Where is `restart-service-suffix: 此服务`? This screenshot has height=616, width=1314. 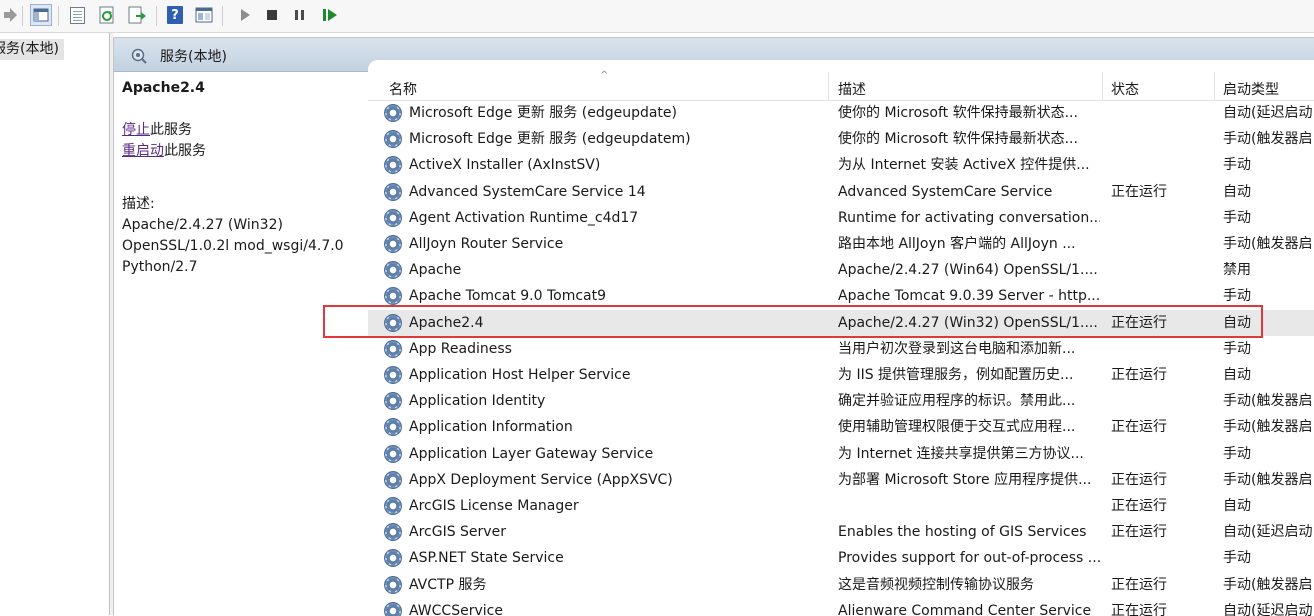
restart-service-suffix: 此服务 is located at coordinates (185, 151).